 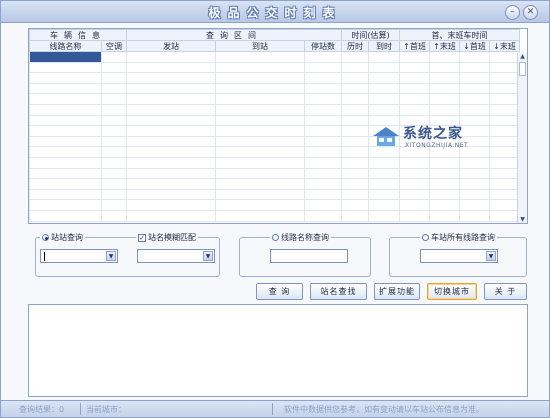 What do you see at coordinates (522, 219) in the screenshot?
I see `scroll-down-icon: ▼` at bounding box center [522, 219].